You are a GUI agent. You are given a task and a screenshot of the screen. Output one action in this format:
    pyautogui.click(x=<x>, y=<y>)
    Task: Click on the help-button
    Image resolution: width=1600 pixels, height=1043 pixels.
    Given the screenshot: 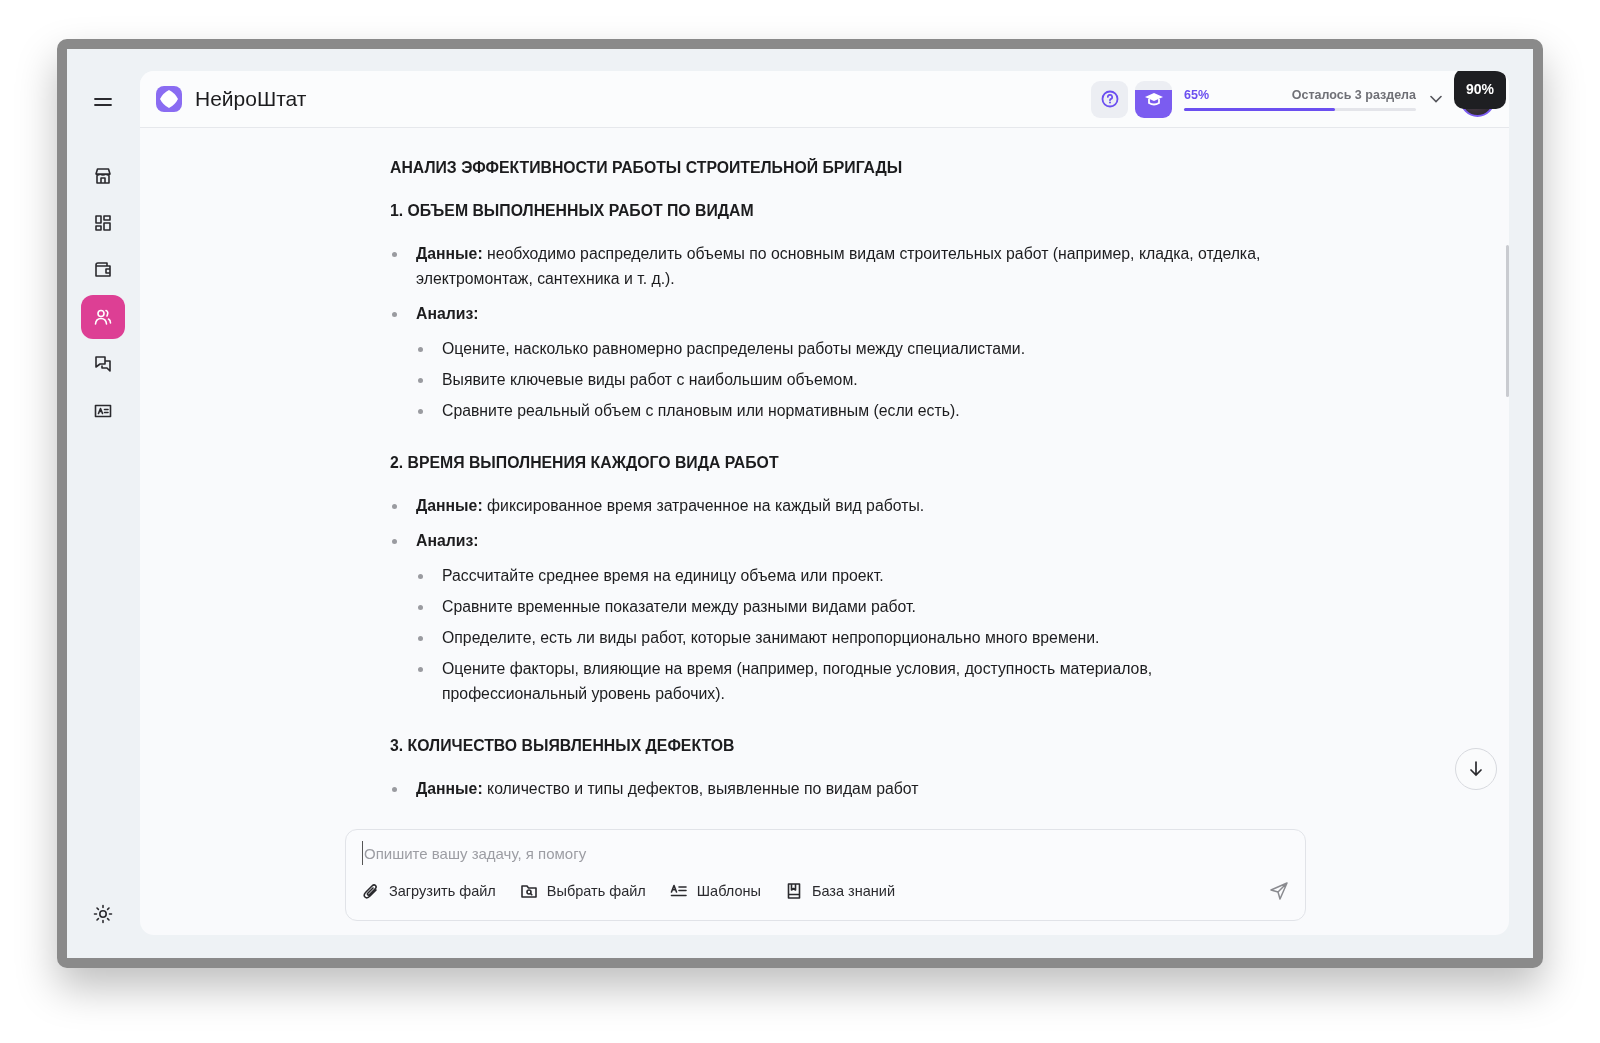 What is the action you would take?
    pyautogui.click(x=1109, y=99)
    